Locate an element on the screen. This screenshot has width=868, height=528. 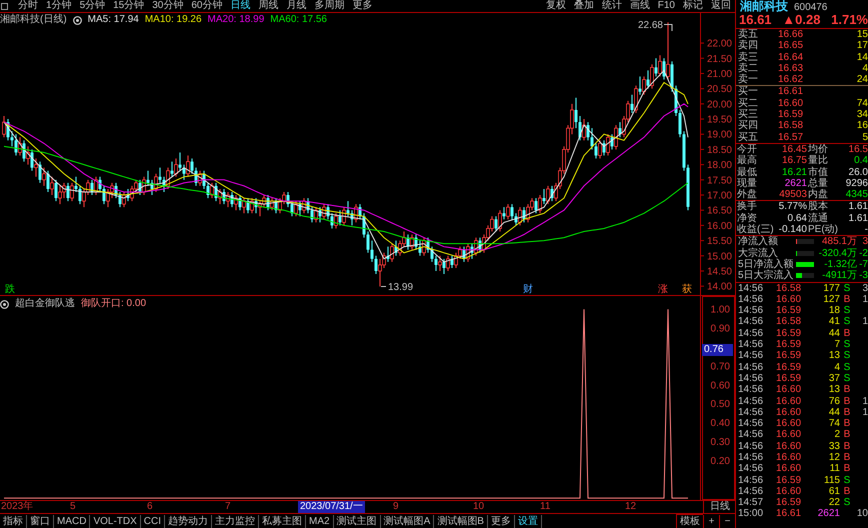
toolbar-button: 复权 is located at coordinates (556, 6).